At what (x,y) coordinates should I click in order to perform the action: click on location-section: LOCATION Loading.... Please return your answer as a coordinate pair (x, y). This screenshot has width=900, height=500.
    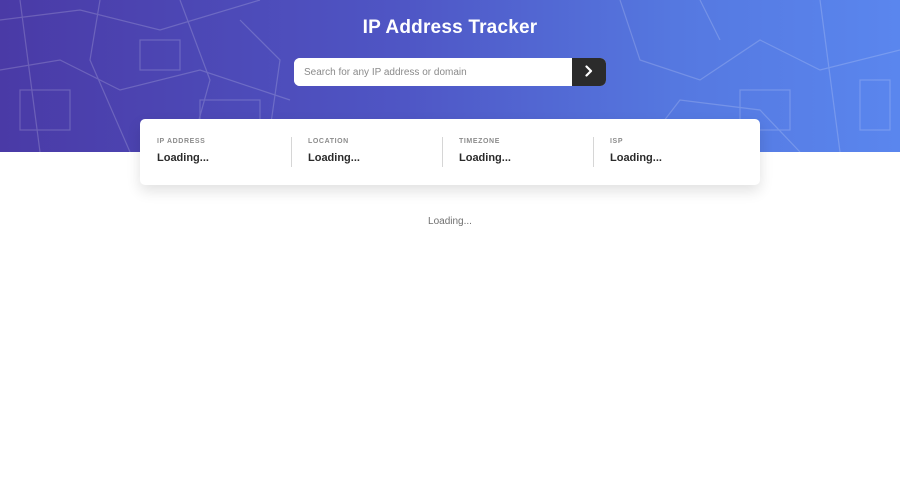
    Looking at the image, I should click on (366, 161).